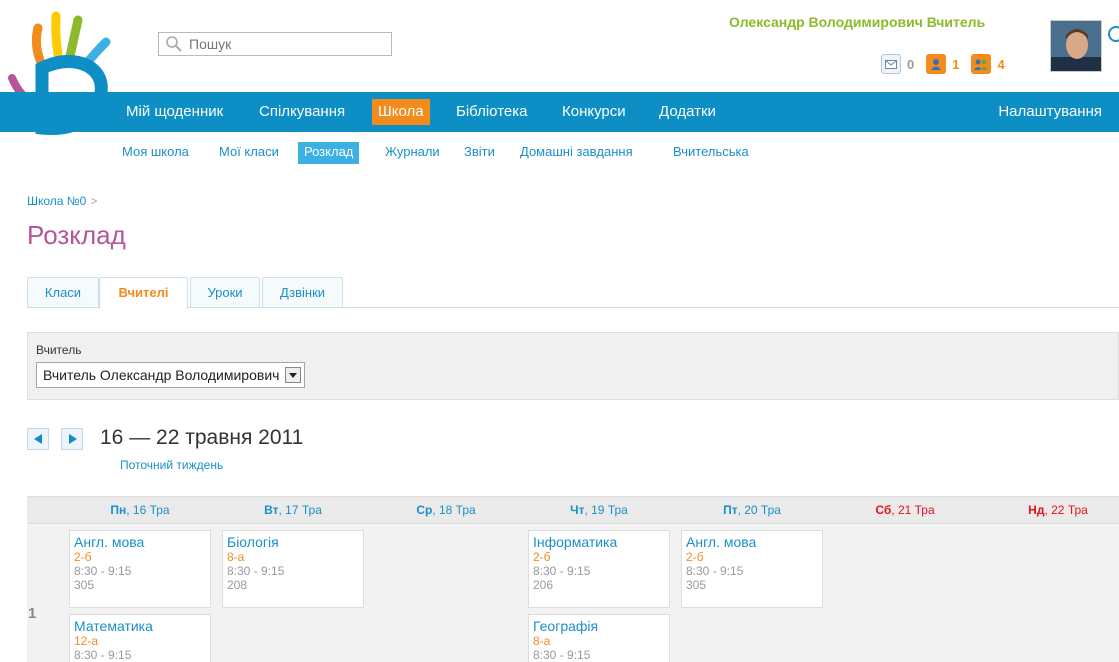 The image size is (1119, 662). What do you see at coordinates (573, 366) in the screenshot?
I see `teacher-filter-panel: Вчитель Вчитель Олександр Володимирович` at bounding box center [573, 366].